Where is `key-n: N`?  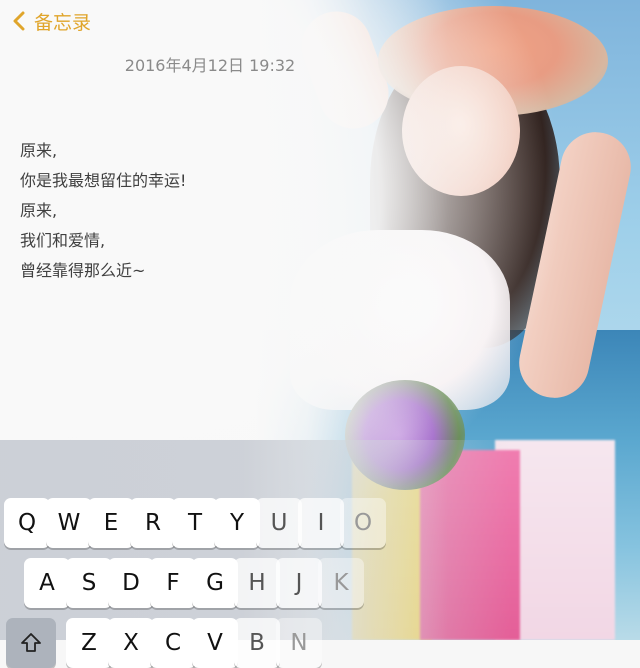
key-n: N is located at coordinates (299, 643).